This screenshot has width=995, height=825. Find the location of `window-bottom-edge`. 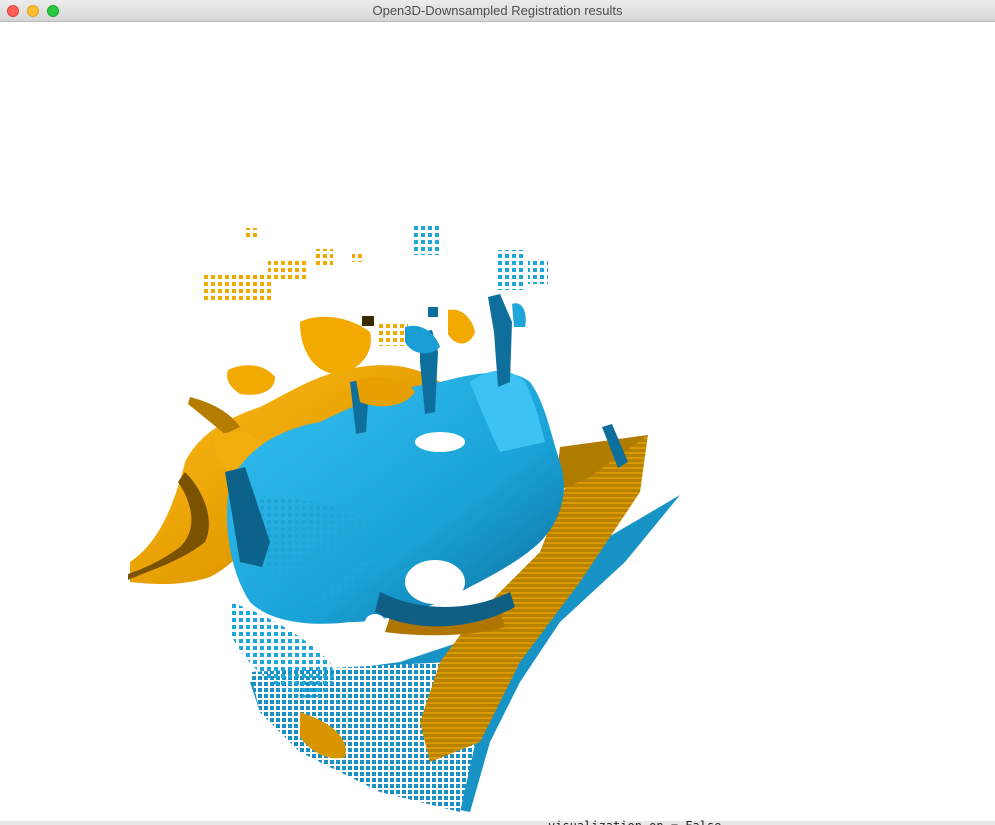

window-bottom-edge is located at coordinates (497, 823).